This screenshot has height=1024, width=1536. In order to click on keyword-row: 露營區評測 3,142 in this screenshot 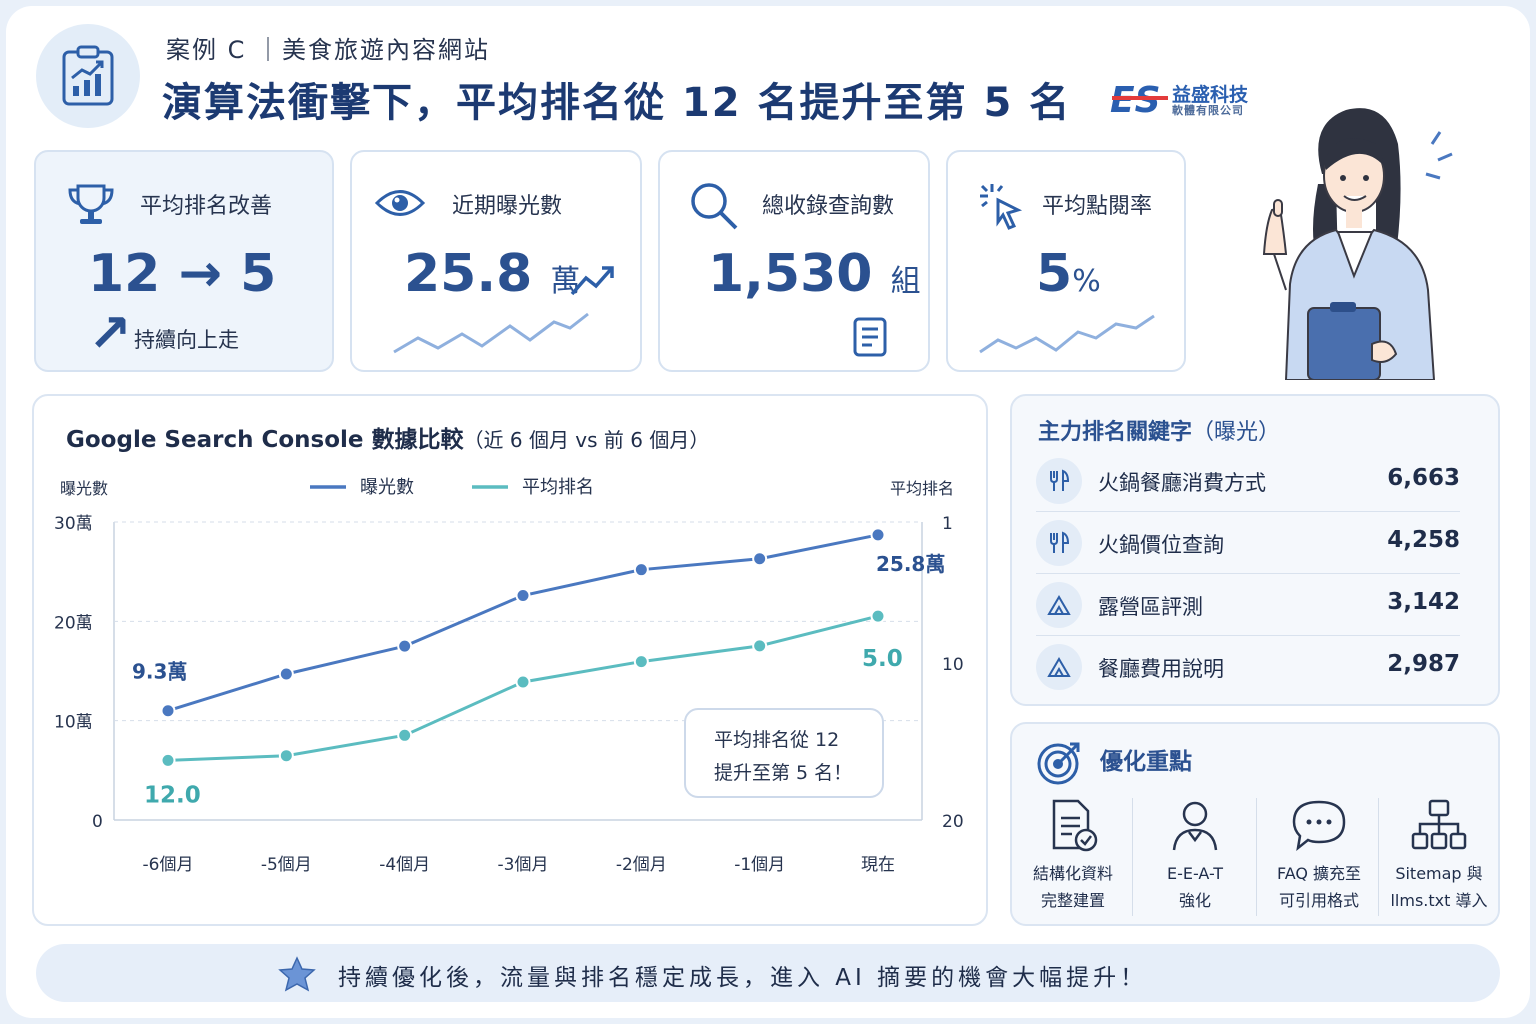, I will do `click(1248, 605)`.